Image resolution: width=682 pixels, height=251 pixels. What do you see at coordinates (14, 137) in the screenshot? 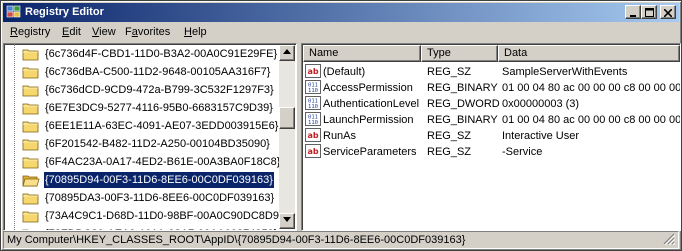
I see `tree-connector-line` at bounding box center [14, 137].